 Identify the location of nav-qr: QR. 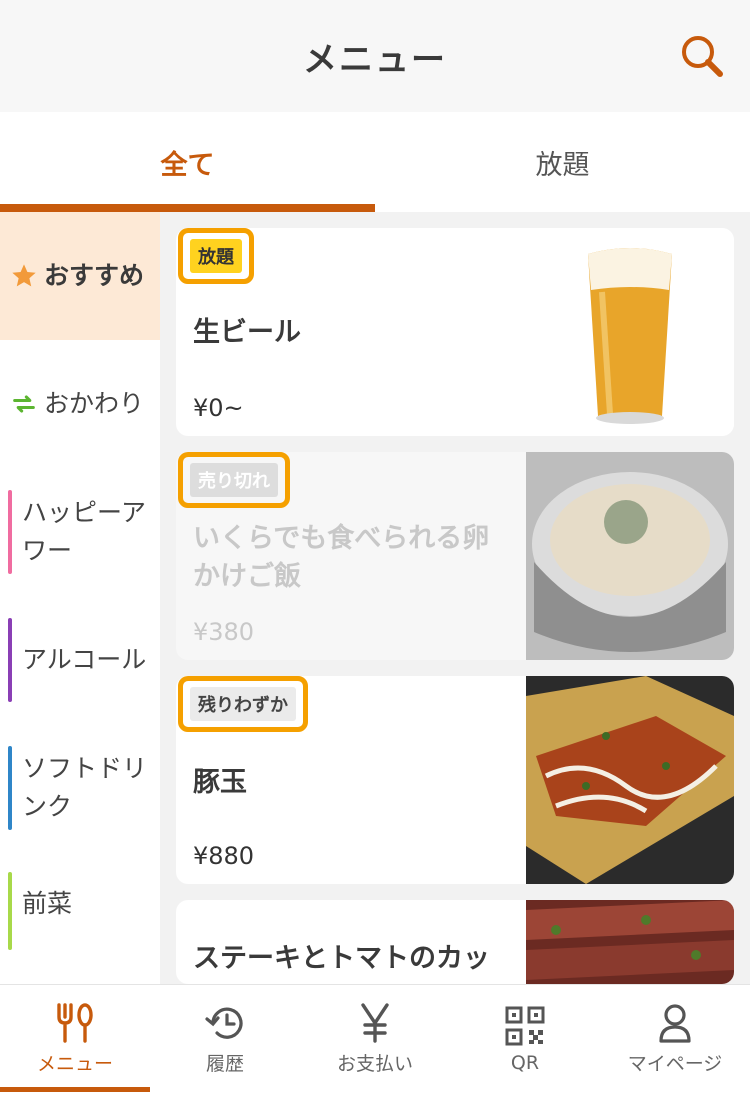
(525, 1039).